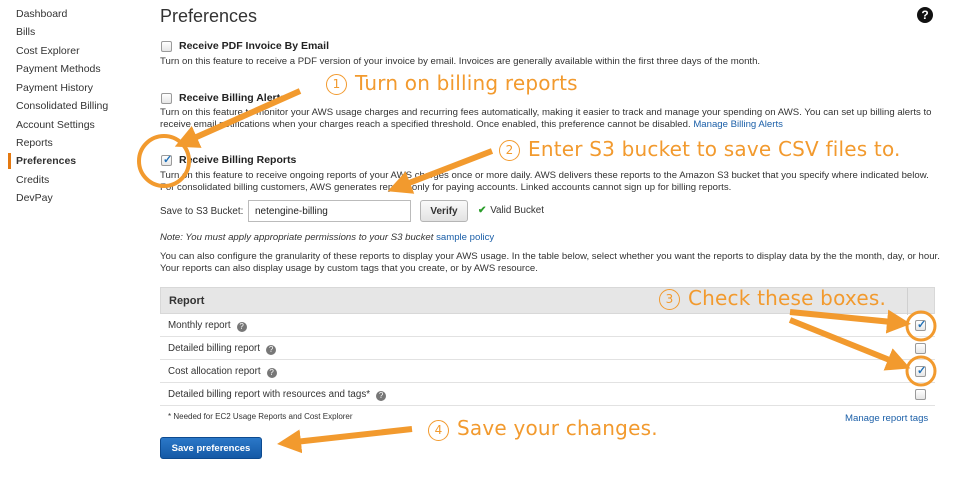 The width and height of the screenshot is (960, 483). Describe the element at coordinates (166, 46) in the screenshot. I see `pdf-invoice-checkbox` at that location.